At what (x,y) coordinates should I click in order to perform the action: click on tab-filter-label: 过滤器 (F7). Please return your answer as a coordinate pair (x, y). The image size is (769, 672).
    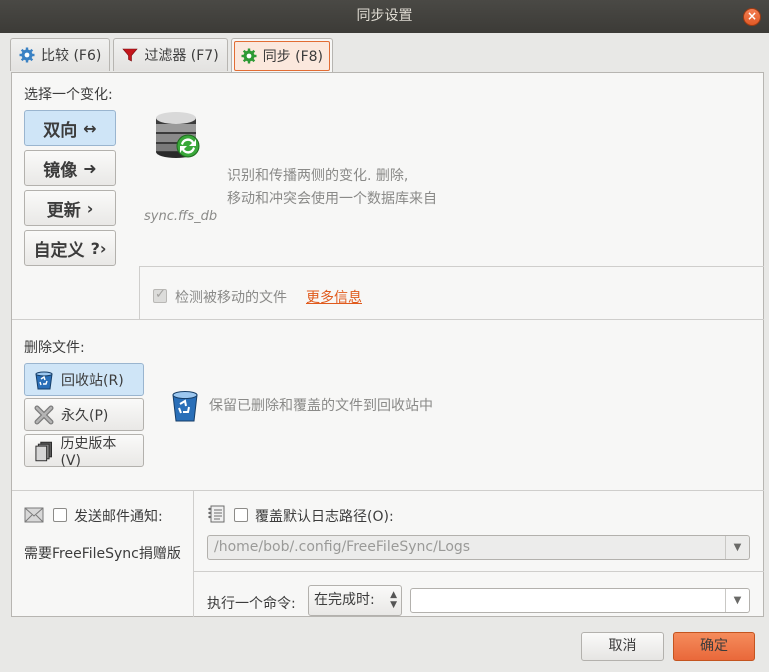
    Looking at the image, I should click on (181, 56).